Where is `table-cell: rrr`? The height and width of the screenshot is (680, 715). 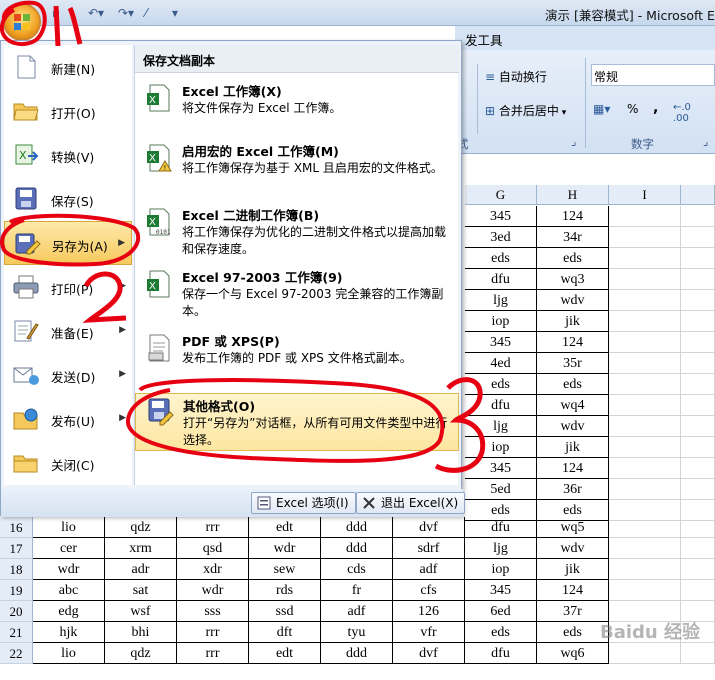
table-cell: rrr is located at coordinates (213, 632).